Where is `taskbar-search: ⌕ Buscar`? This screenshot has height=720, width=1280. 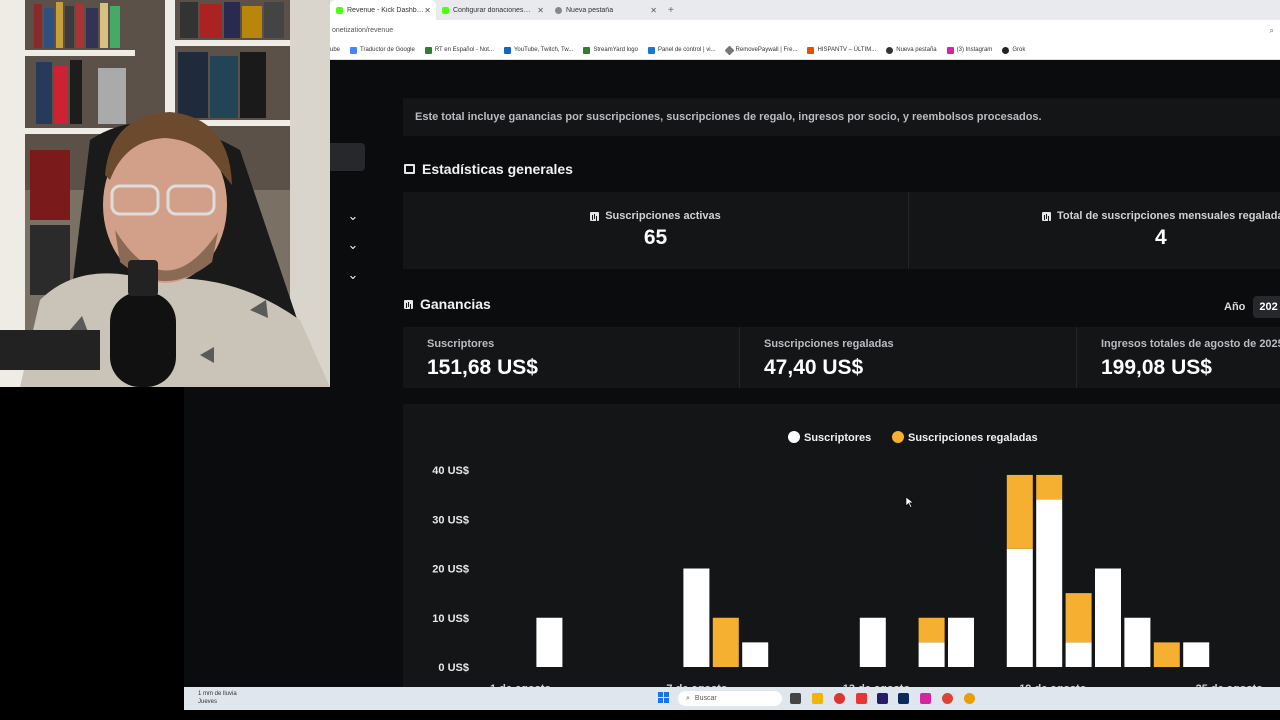
taskbar-search: ⌕ Buscar is located at coordinates (730, 698).